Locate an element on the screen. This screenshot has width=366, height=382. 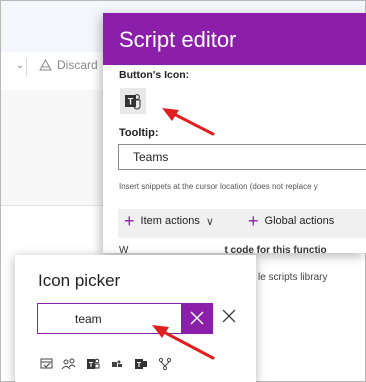
discard-icon is located at coordinates (45, 65).